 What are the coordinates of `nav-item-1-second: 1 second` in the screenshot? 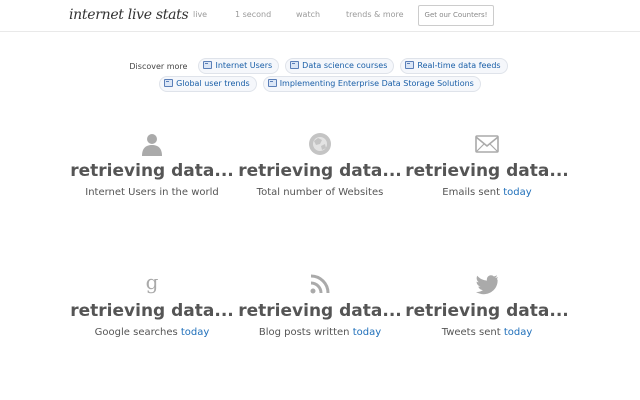 It's located at (253, 14).